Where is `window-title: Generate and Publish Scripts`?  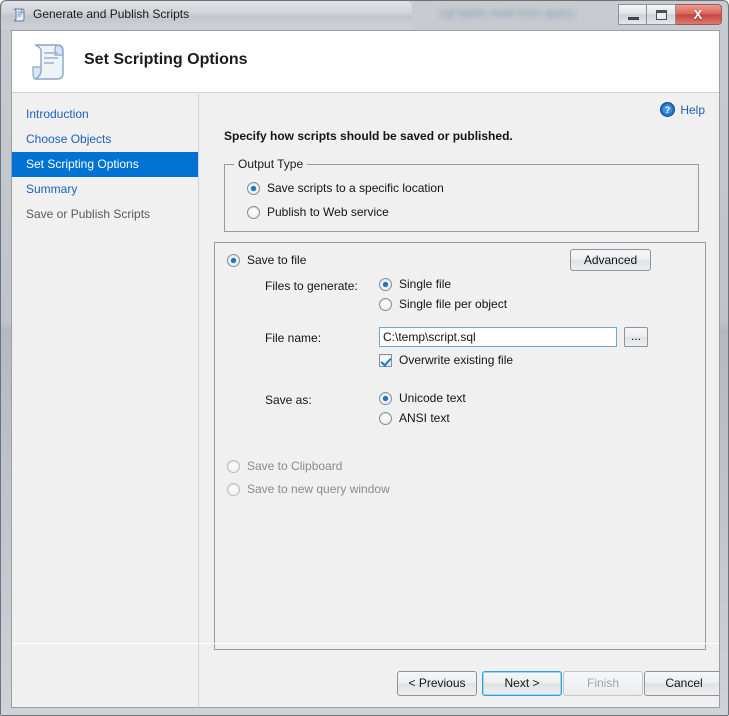
window-title: Generate and Publish Scripts is located at coordinates (111, 14).